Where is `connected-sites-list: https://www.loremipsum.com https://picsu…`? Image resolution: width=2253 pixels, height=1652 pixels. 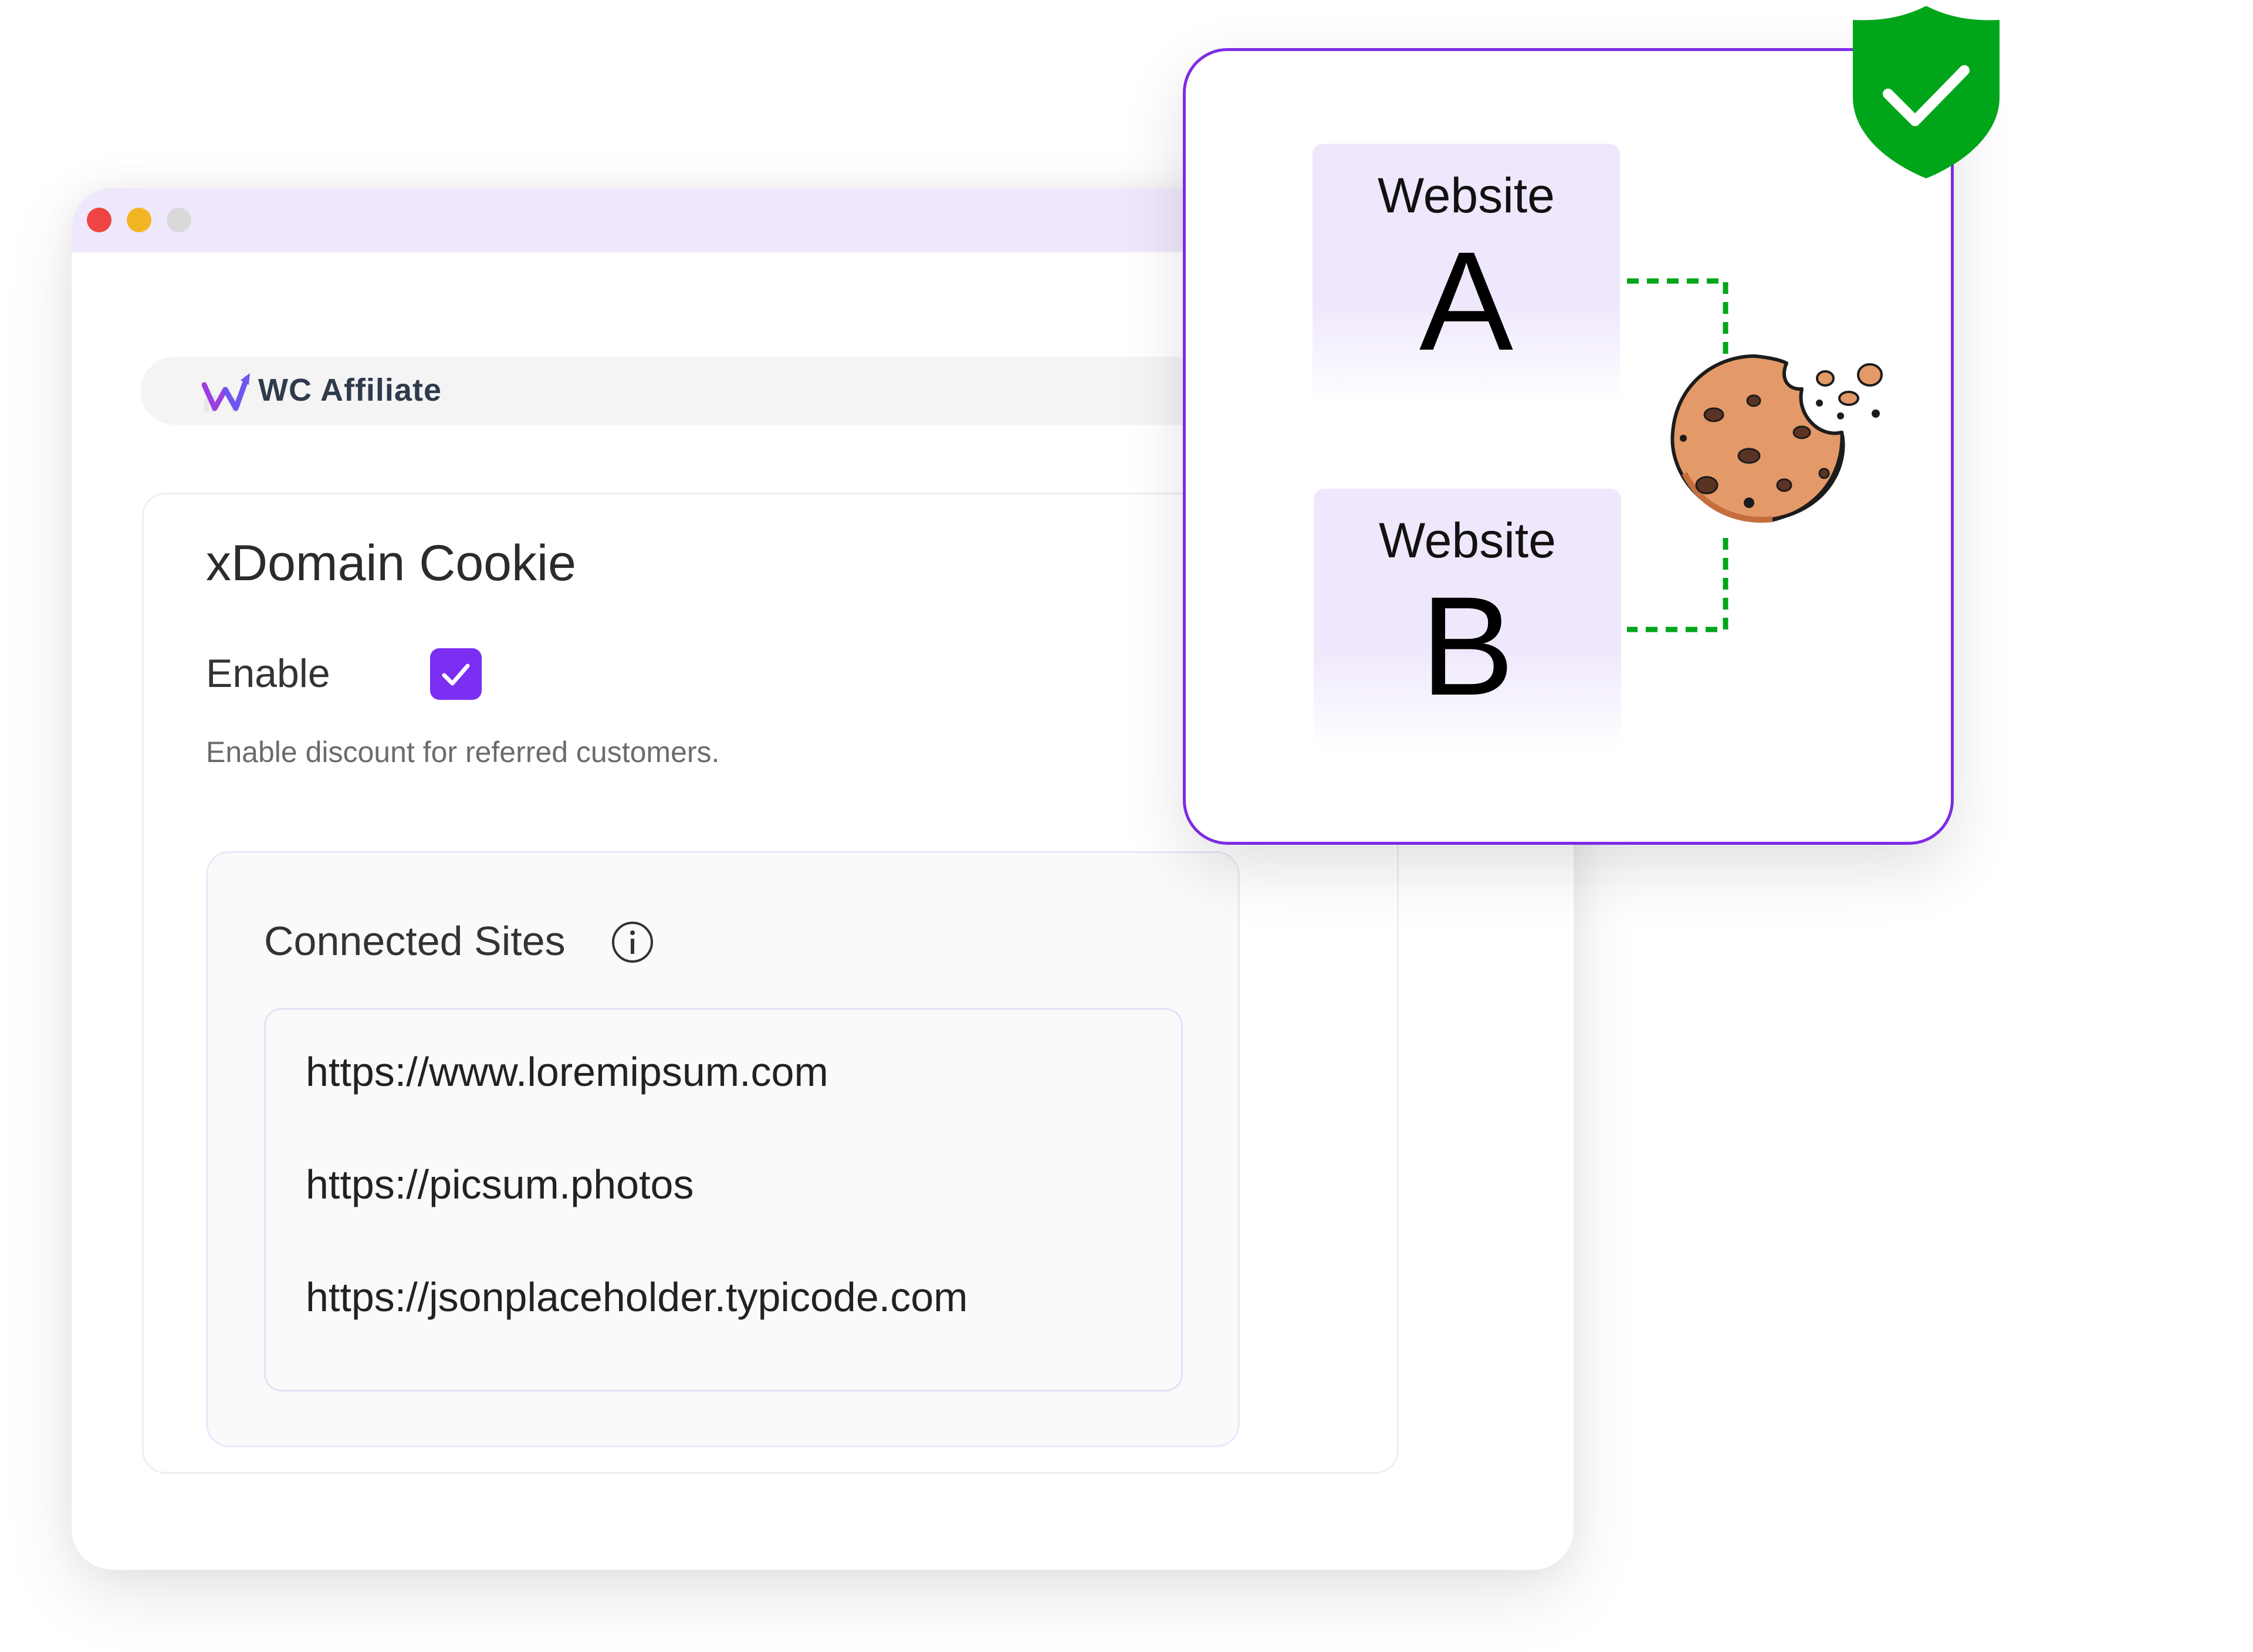
connected-sites-list: https://www.loremipsum.com https://picsu… is located at coordinates (723, 1200).